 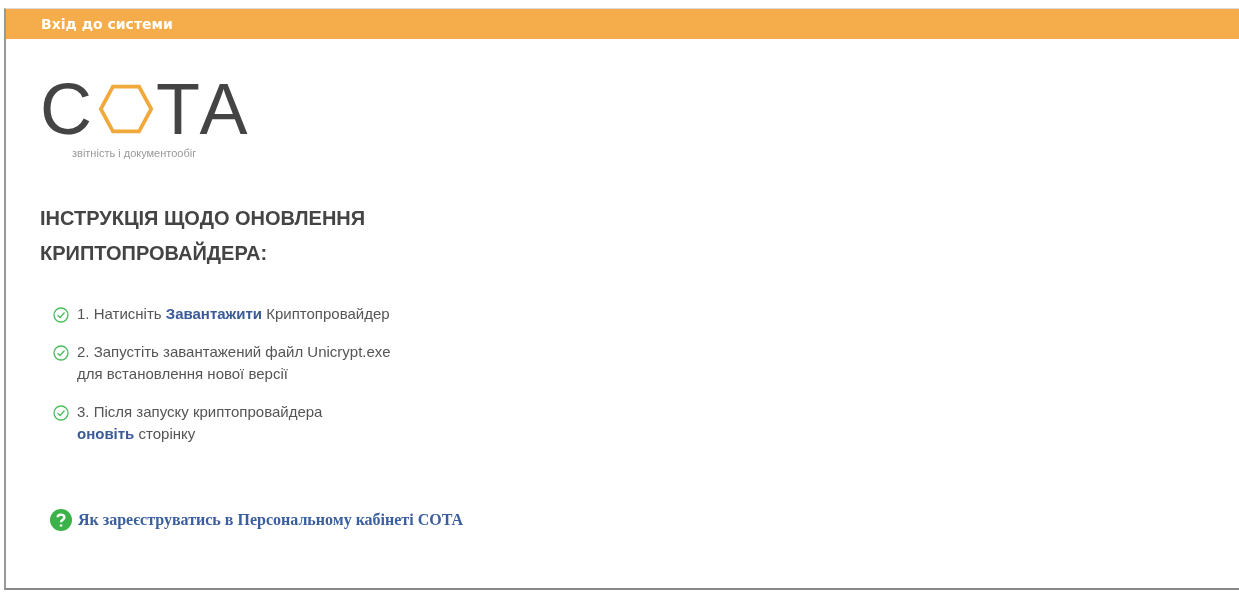 I want to click on step-text: 2. Запустіть завантажений файл Unicrypt.exe, so click(x=234, y=352).